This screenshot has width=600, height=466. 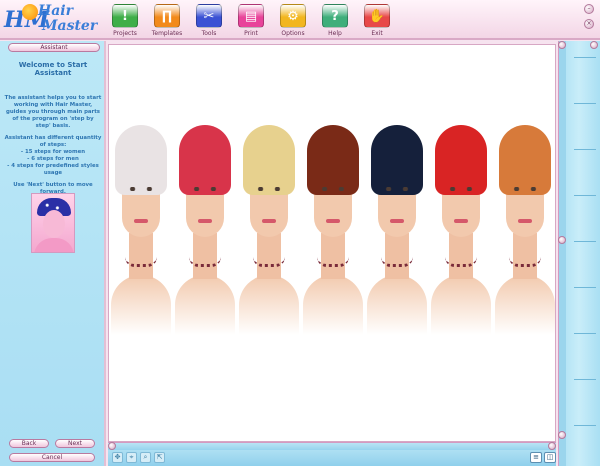 I want to click on hscroll-right-knob, so click(x=552, y=446).